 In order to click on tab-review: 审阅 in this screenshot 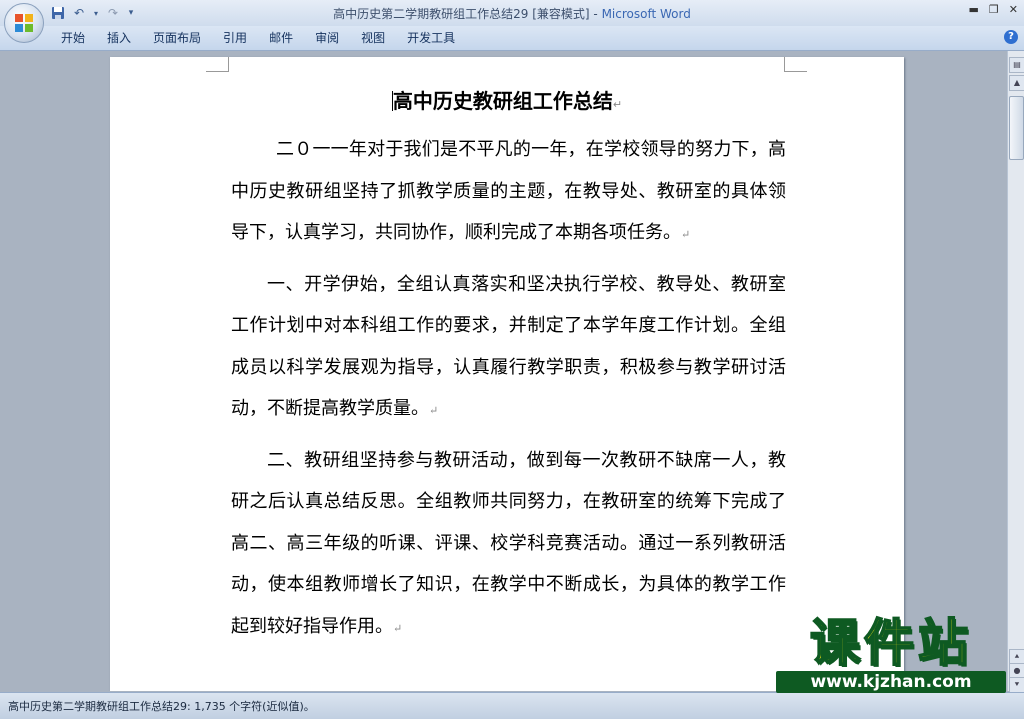, I will do `click(327, 38)`.